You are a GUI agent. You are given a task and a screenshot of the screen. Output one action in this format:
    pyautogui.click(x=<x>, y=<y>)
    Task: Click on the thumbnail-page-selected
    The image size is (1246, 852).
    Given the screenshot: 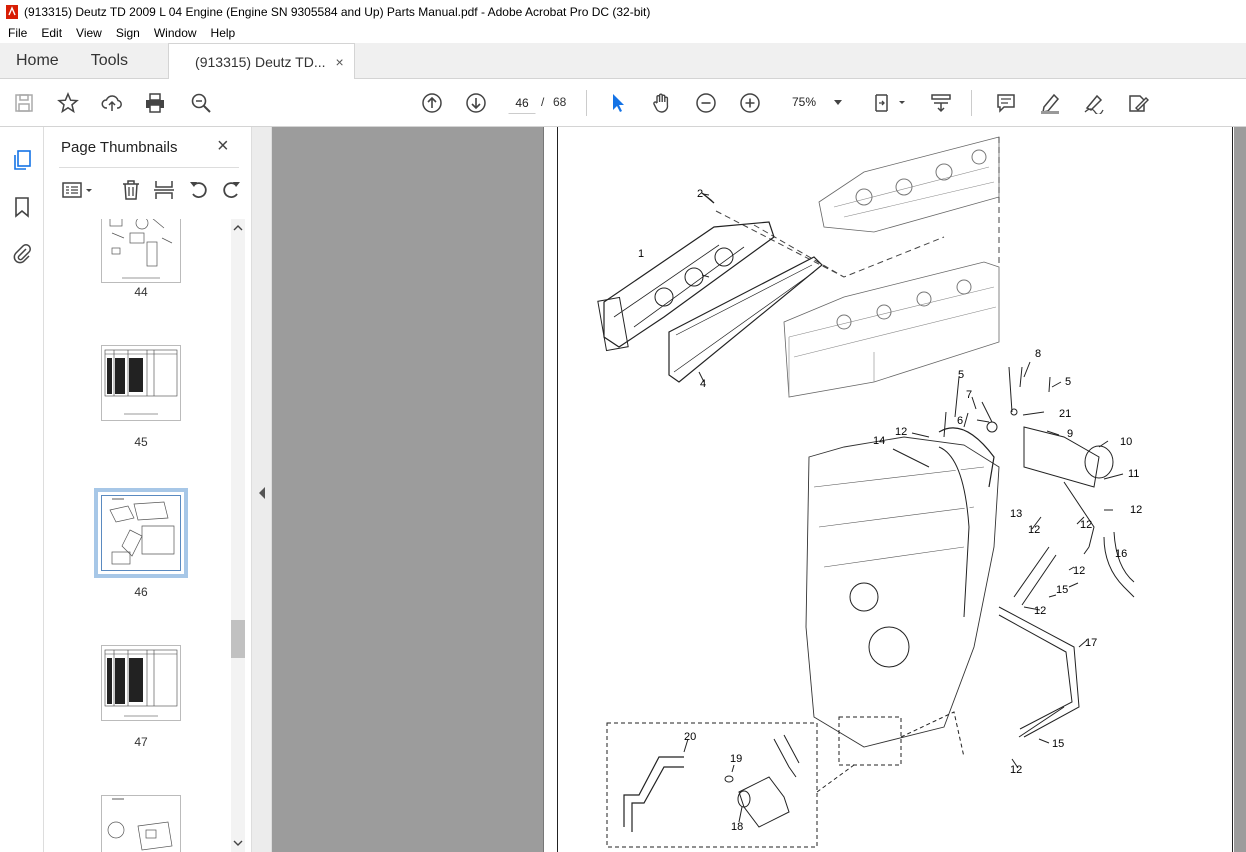 What is the action you would take?
    pyautogui.click(x=141, y=533)
    